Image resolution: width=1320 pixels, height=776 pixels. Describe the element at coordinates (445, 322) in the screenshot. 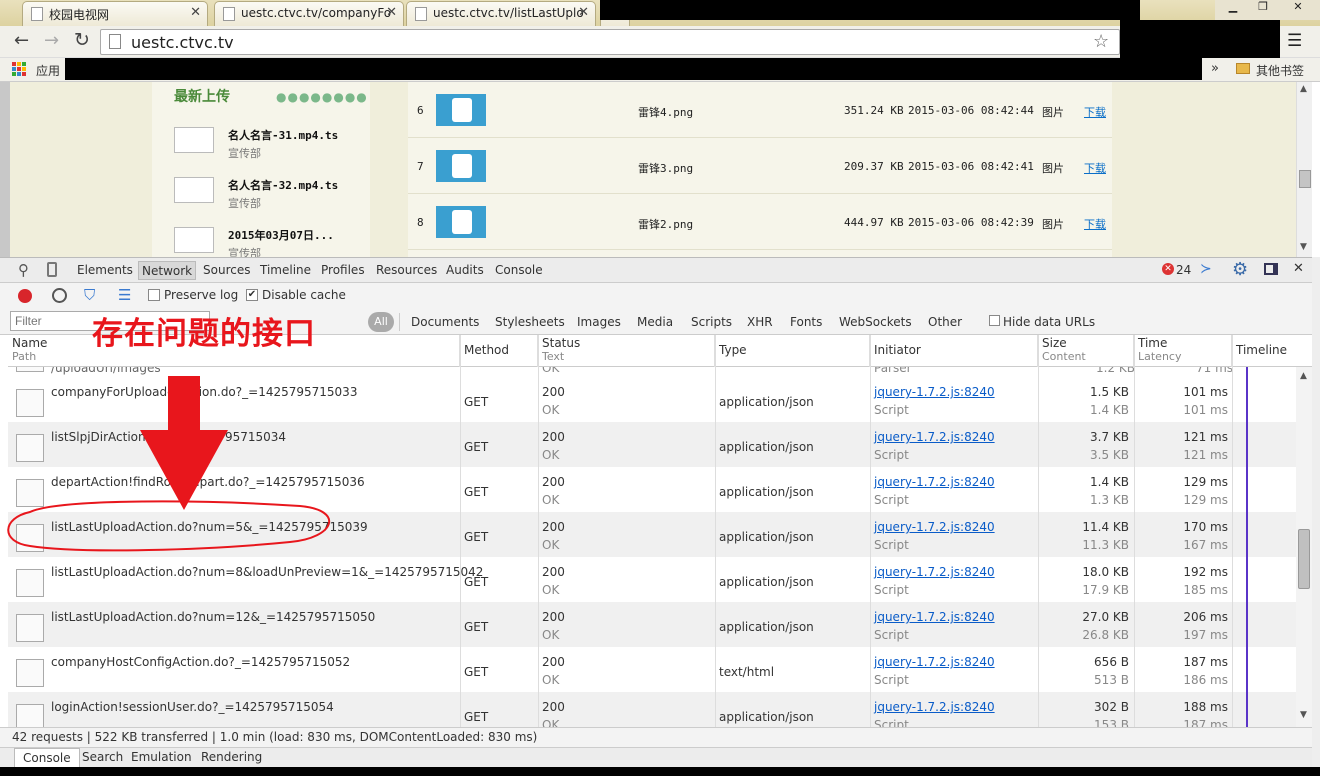

I see `filter-documents: Documents` at that location.